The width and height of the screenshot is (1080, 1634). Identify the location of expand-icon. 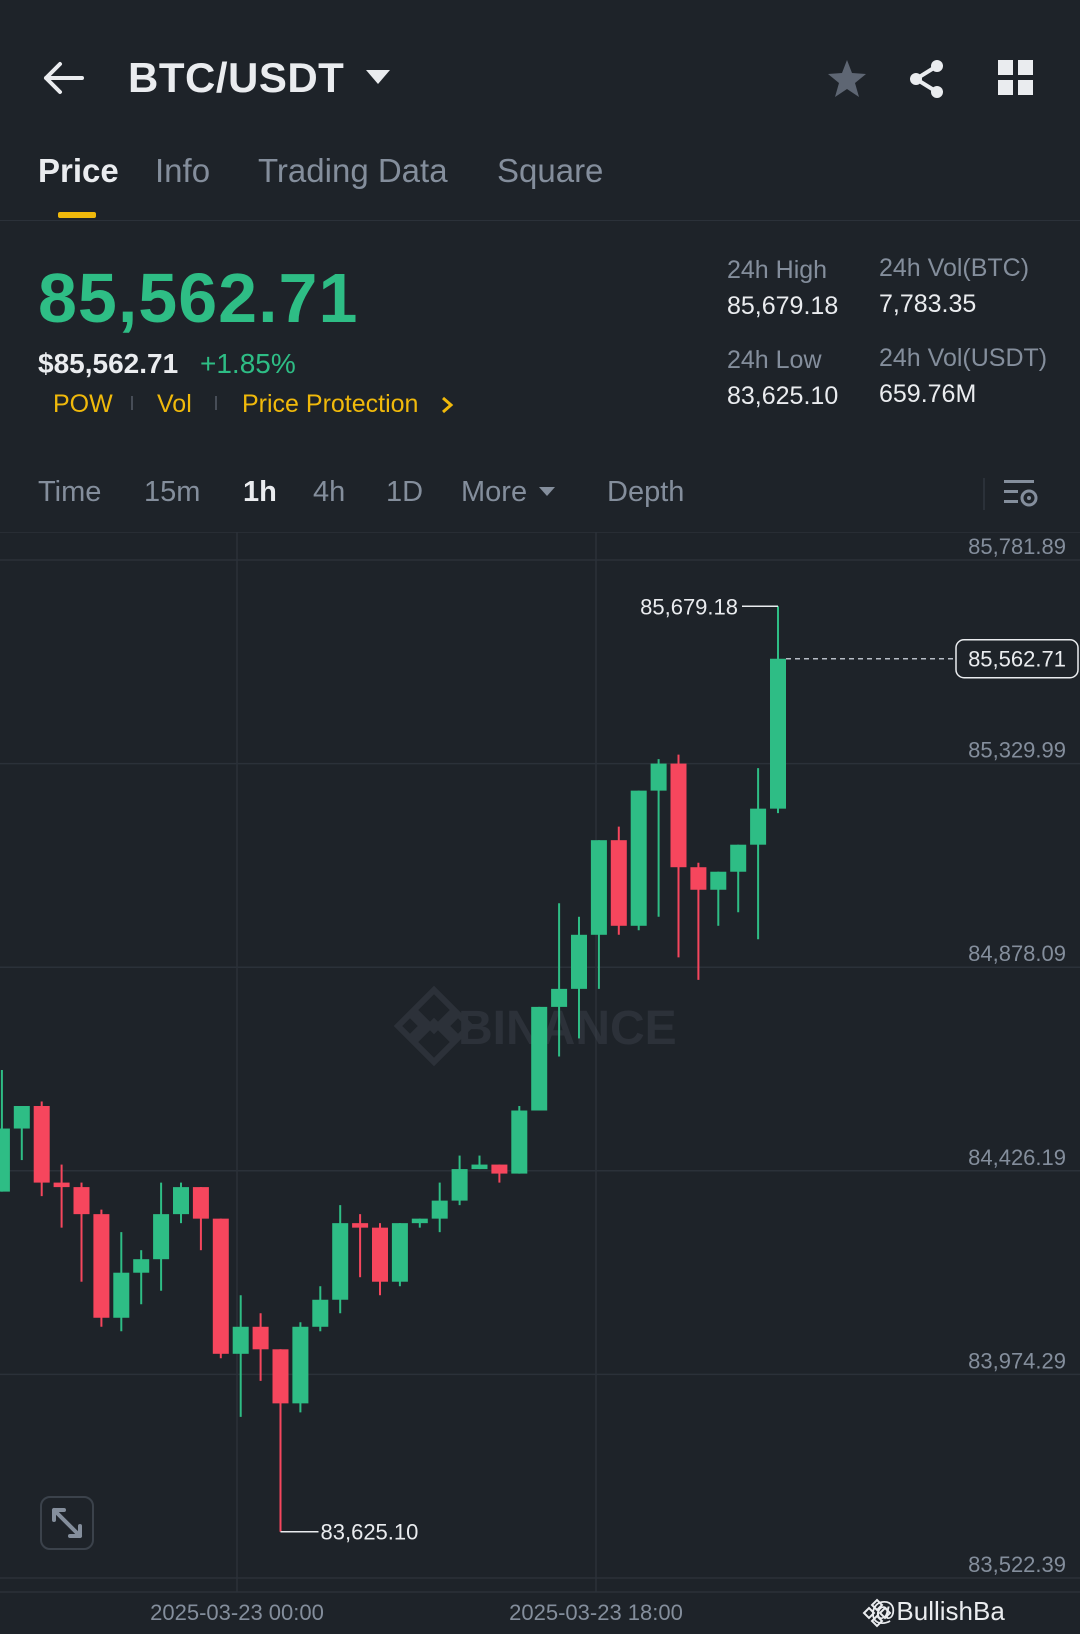
(67, 1523).